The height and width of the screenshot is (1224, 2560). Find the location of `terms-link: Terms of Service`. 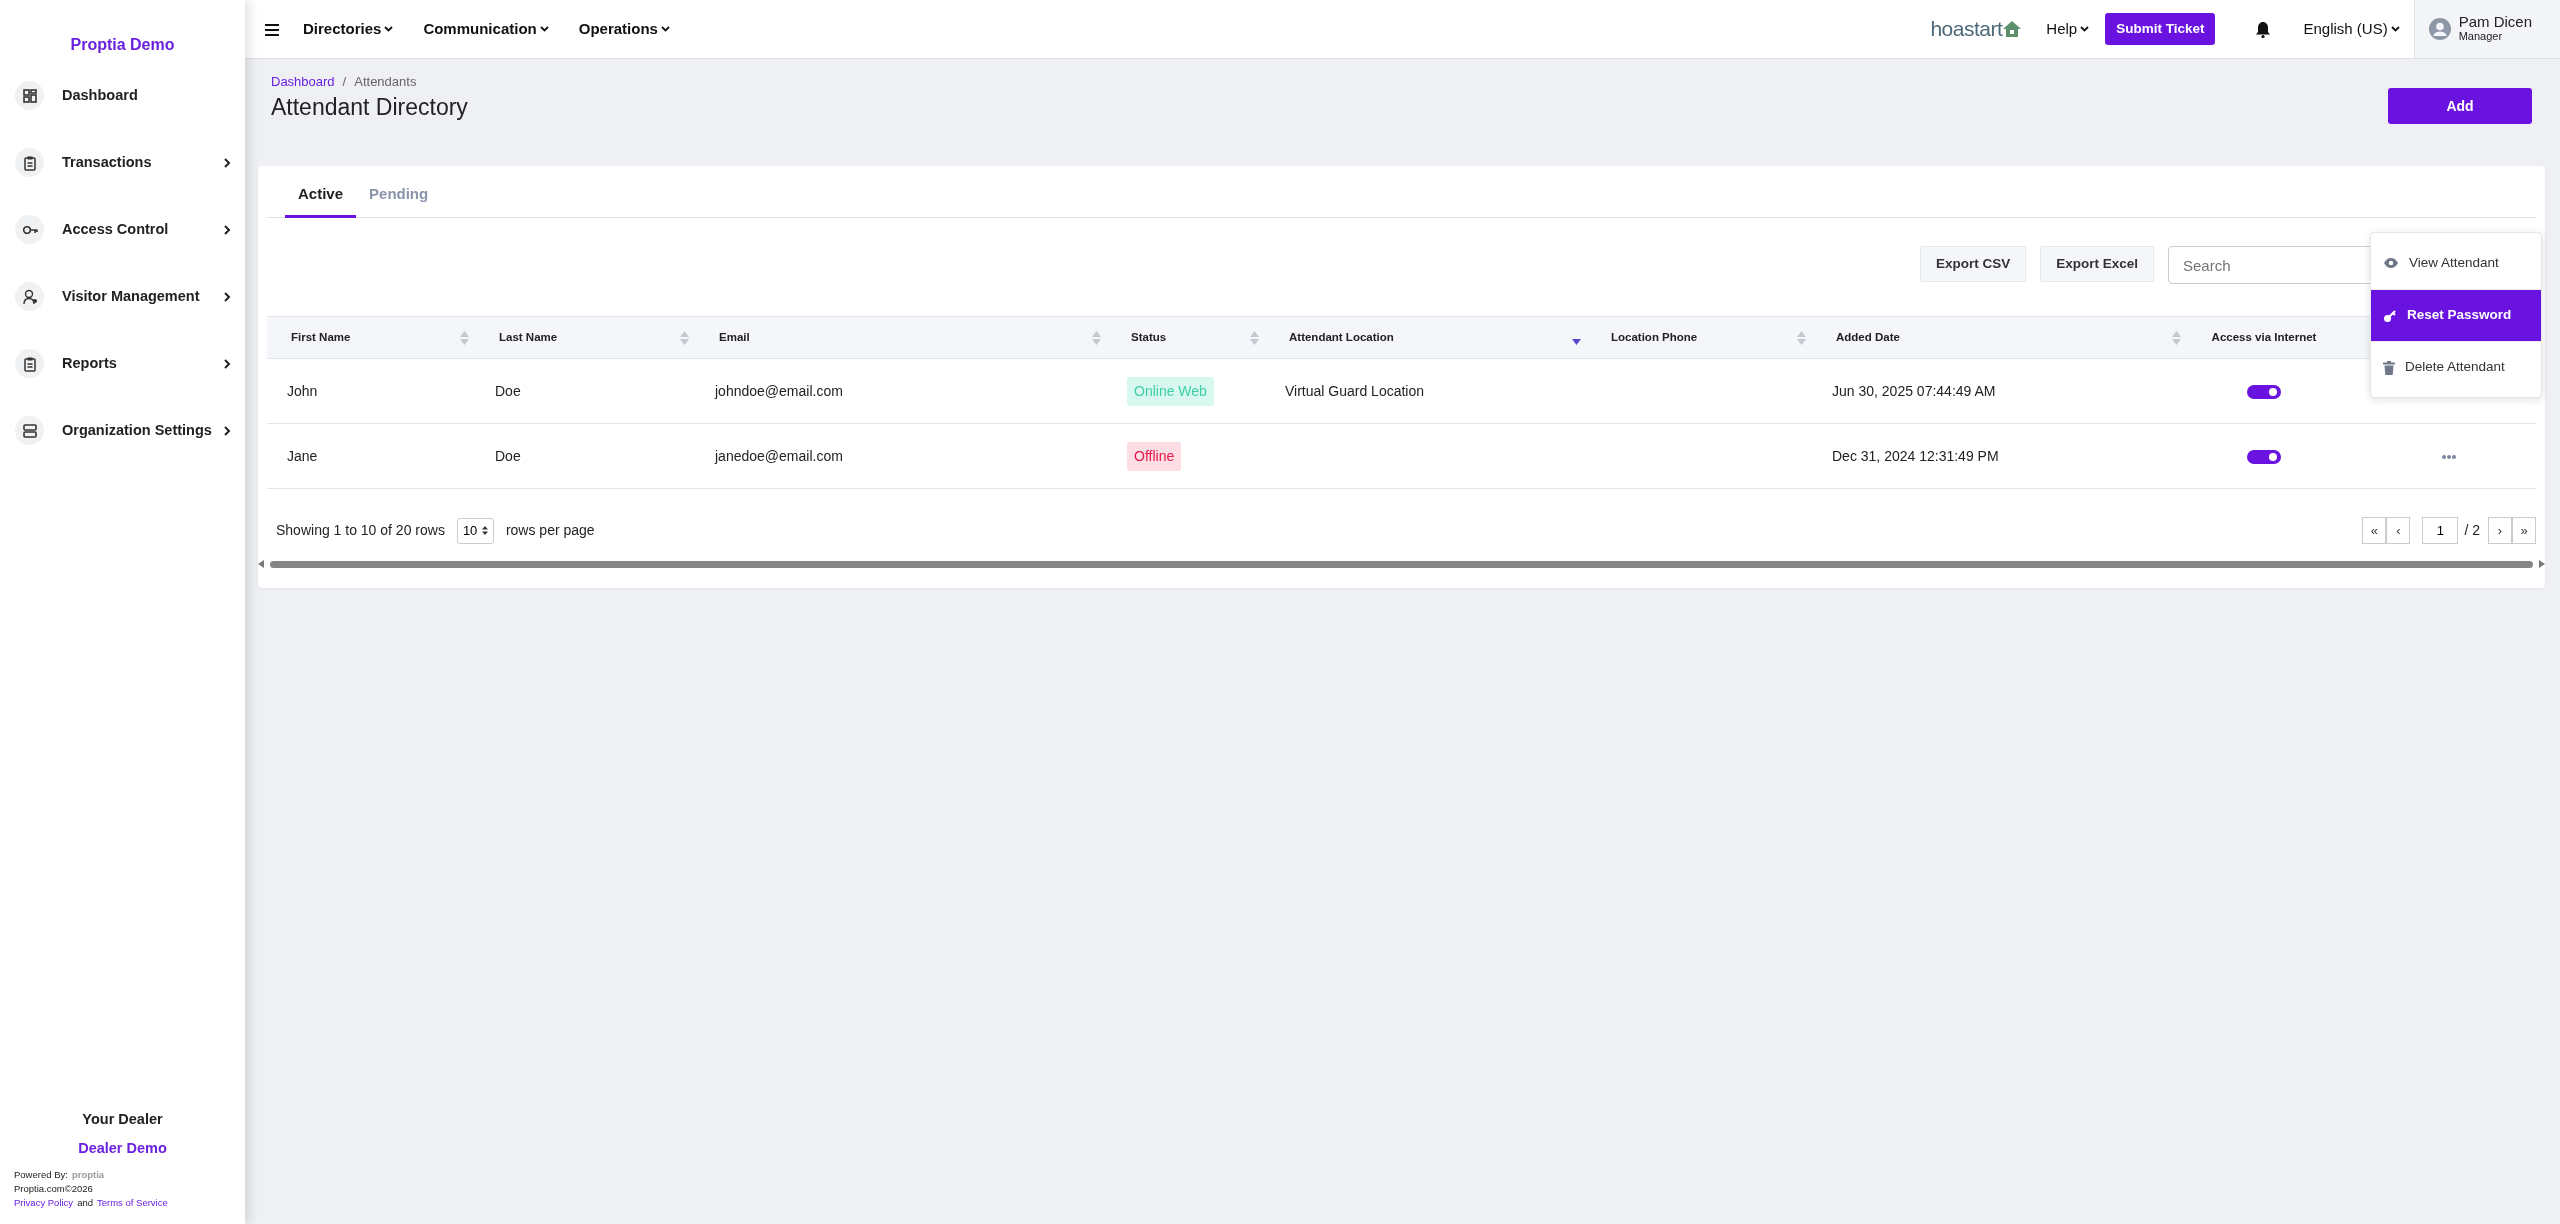

terms-link: Terms of Service is located at coordinates (132, 1202).